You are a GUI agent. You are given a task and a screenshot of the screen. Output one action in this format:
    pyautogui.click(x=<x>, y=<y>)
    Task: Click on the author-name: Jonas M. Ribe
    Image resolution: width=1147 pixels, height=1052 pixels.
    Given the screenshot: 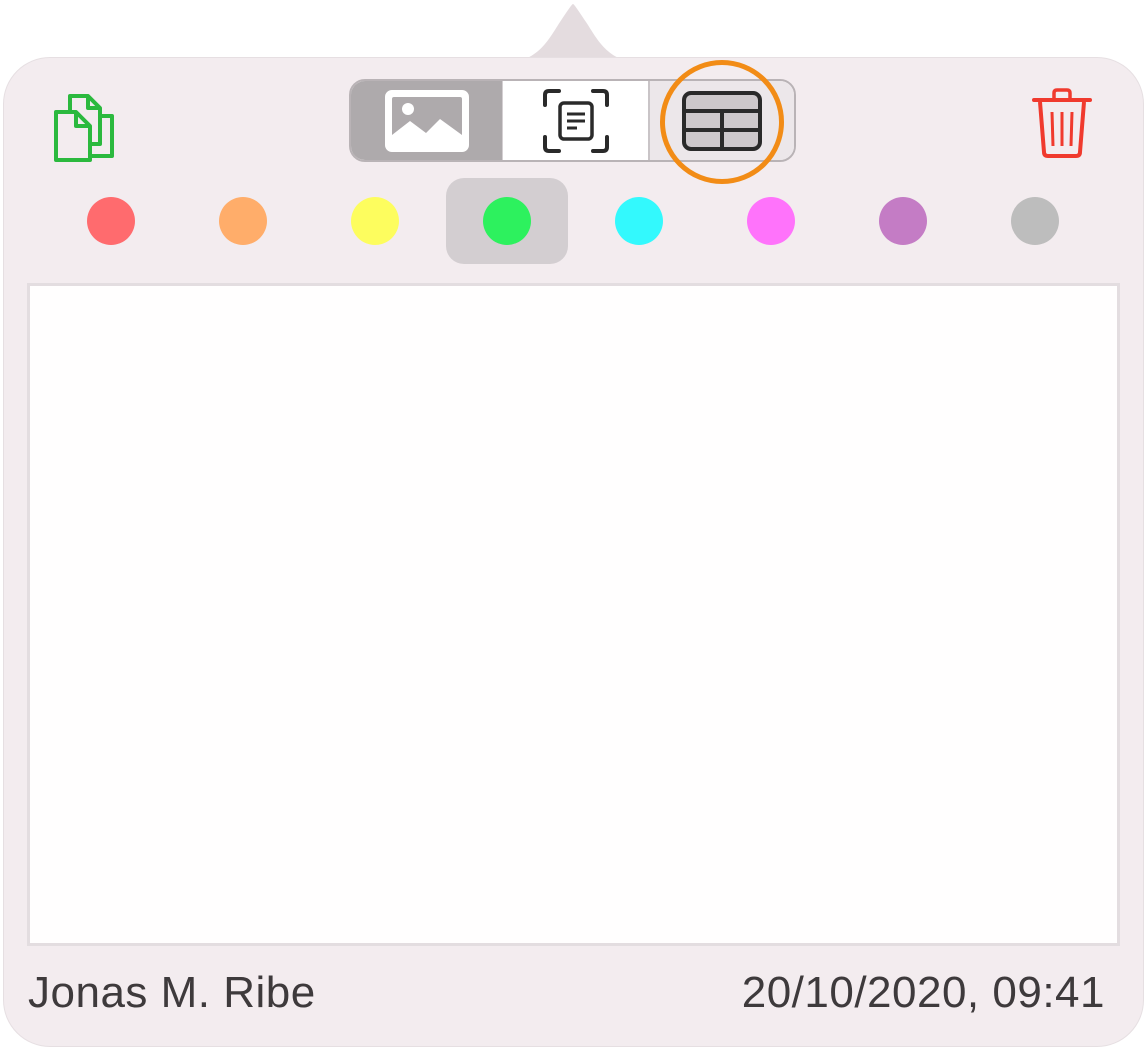 What is the action you would take?
    pyautogui.click(x=172, y=992)
    